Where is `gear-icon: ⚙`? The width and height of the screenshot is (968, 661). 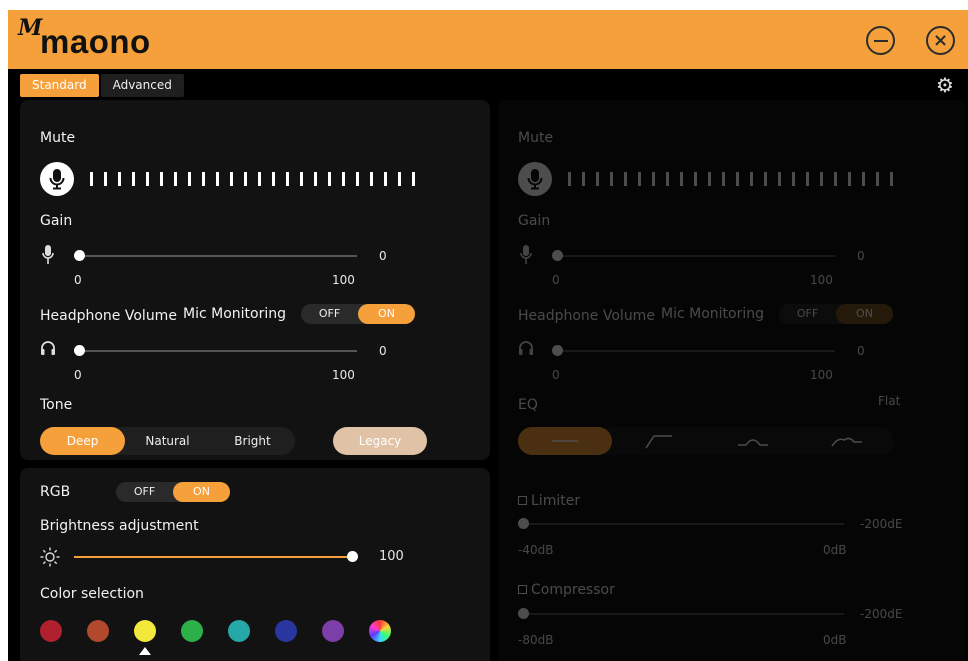 gear-icon: ⚙ is located at coordinates (945, 85).